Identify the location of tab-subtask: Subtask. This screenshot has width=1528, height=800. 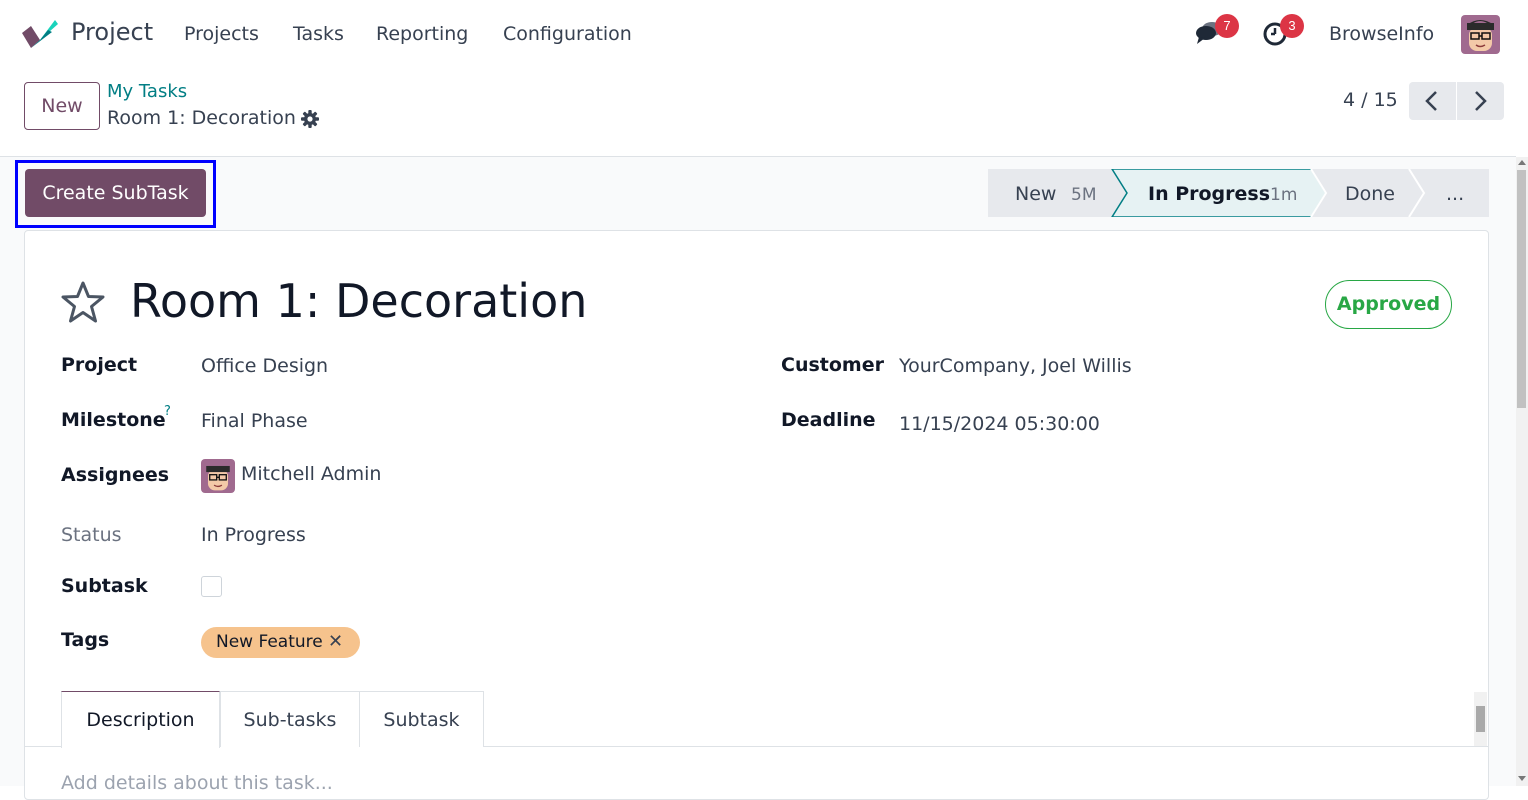
(421, 719).